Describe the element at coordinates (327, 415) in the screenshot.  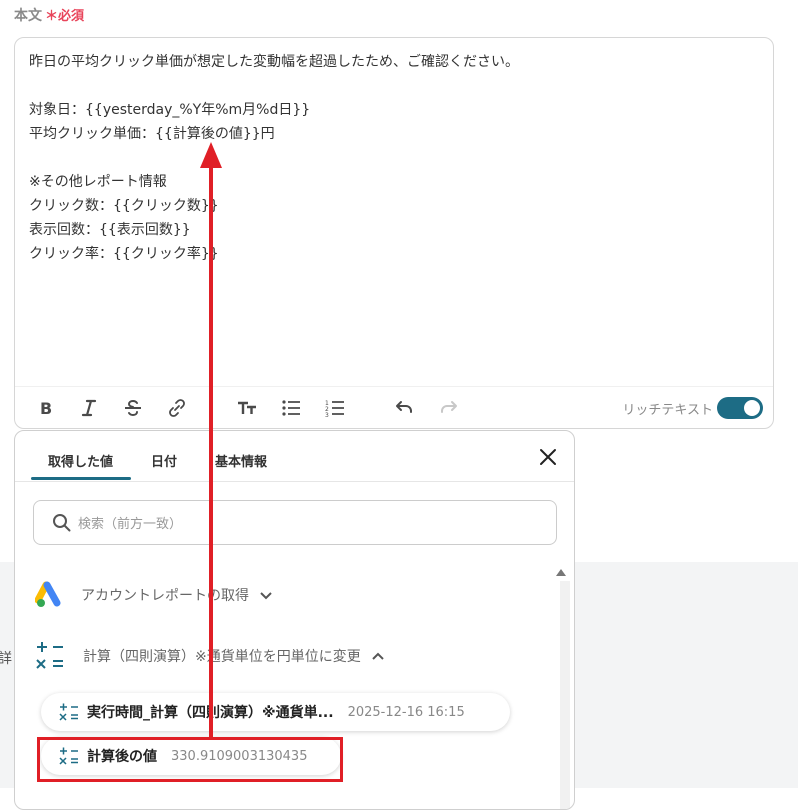
I see `svg-text: 3` at that location.